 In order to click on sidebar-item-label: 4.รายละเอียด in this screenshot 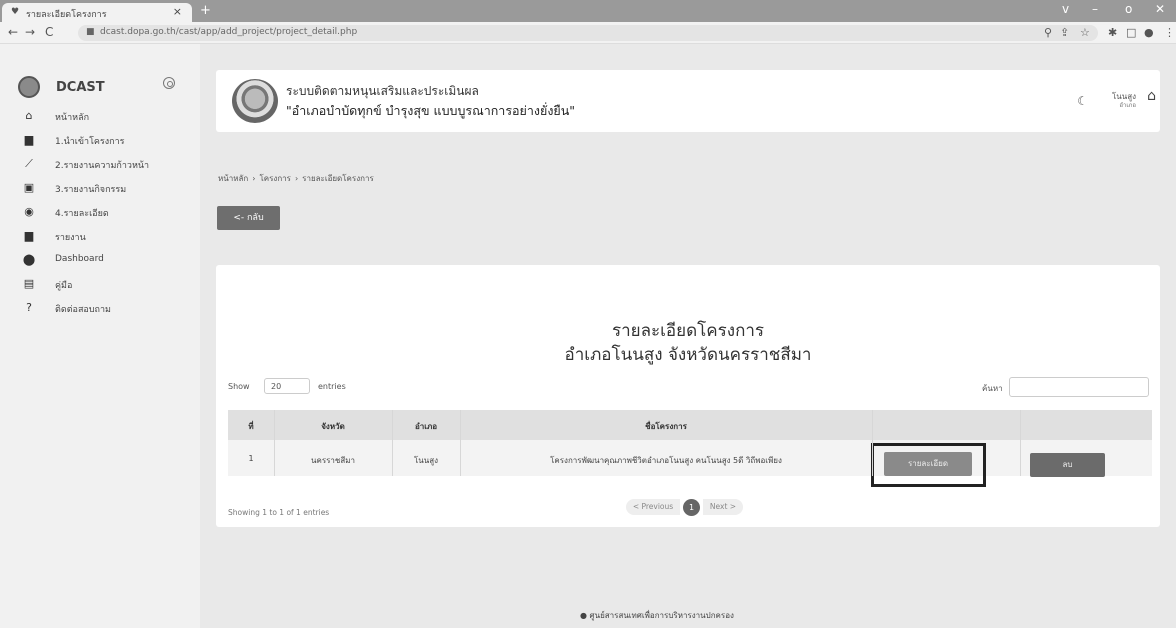, I will do `click(82, 214)`.